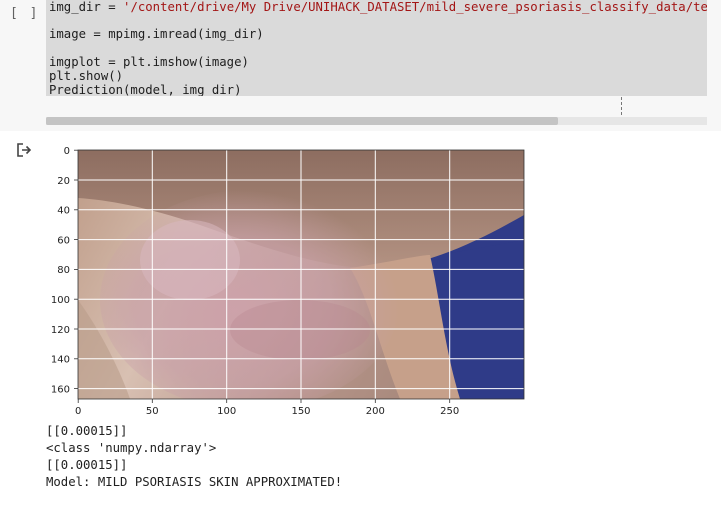 This screenshot has height=509, width=721. What do you see at coordinates (78, 411) in the screenshot?
I see `x-tick-label: 0` at bounding box center [78, 411].